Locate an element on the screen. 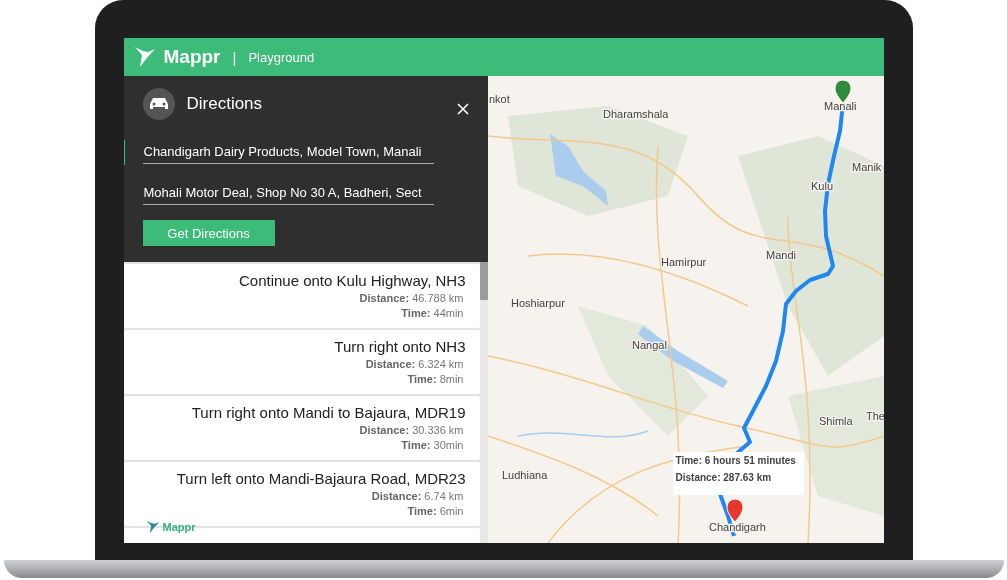 The height and width of the screenshot is (580, 1007). city-label: Nangal is located at coordinates (649, 345).